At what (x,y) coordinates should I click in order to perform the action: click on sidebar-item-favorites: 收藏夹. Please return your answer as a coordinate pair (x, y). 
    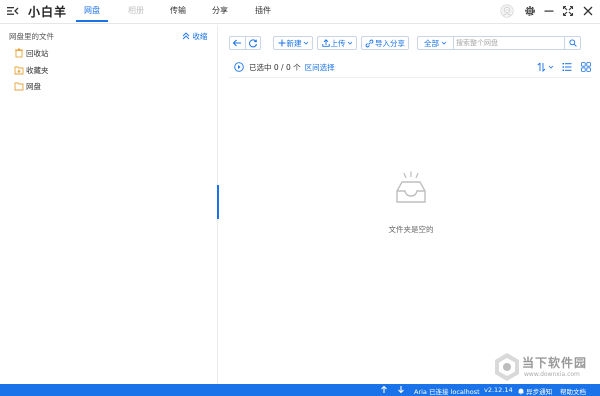
    Looking at the image, I should click on (31, 70).